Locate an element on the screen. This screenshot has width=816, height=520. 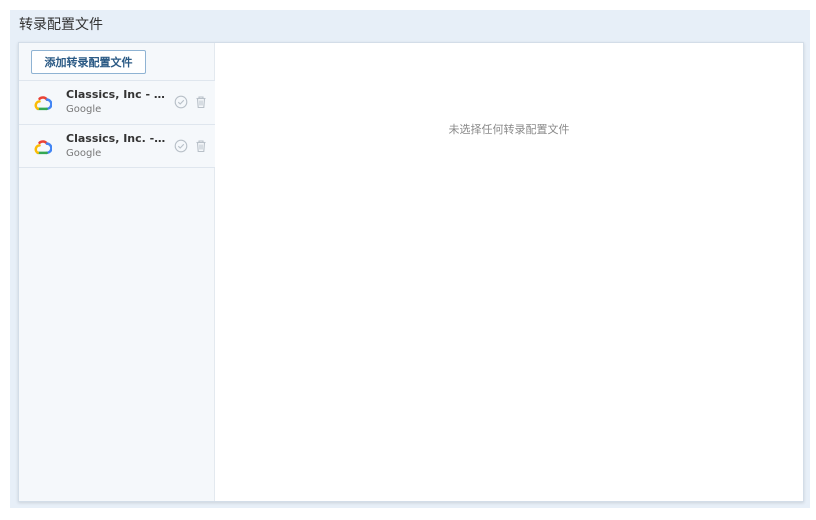
empty-state-message: 未选择任何转录配置文件 is located at coordinates (509, 129).